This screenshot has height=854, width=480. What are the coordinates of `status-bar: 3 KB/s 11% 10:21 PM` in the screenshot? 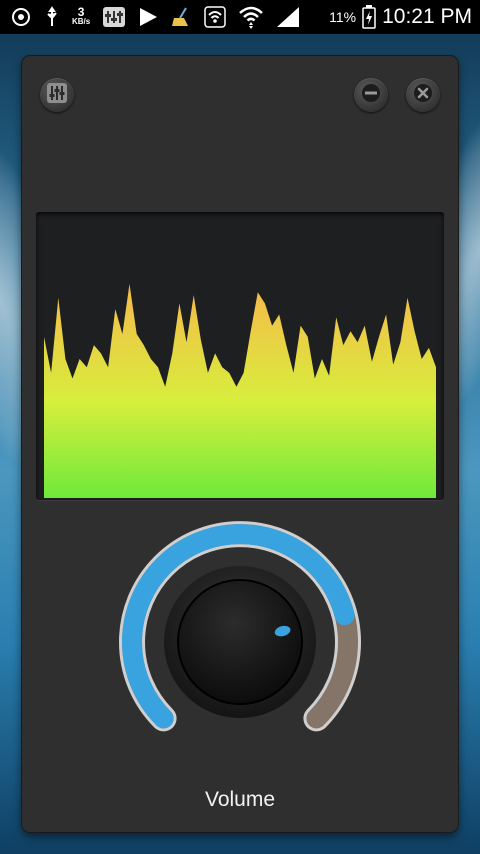 It's located at (240, 17).